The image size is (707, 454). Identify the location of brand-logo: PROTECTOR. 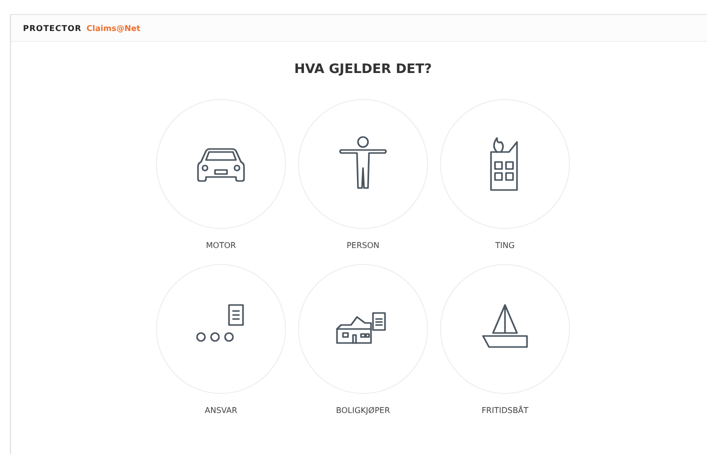
(52, 28).